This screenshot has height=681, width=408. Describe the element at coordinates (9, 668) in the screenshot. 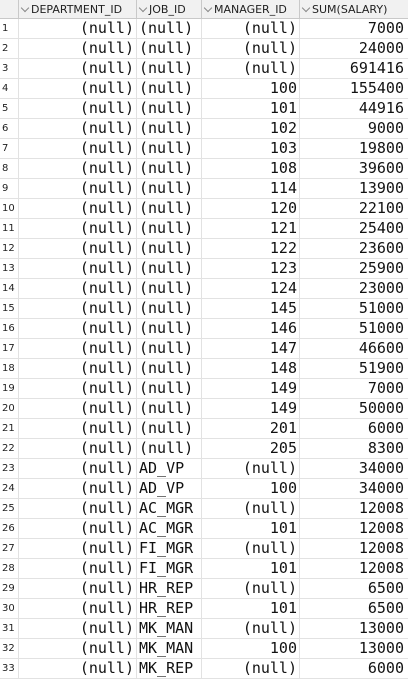

I see `row-number: 33` at that location.